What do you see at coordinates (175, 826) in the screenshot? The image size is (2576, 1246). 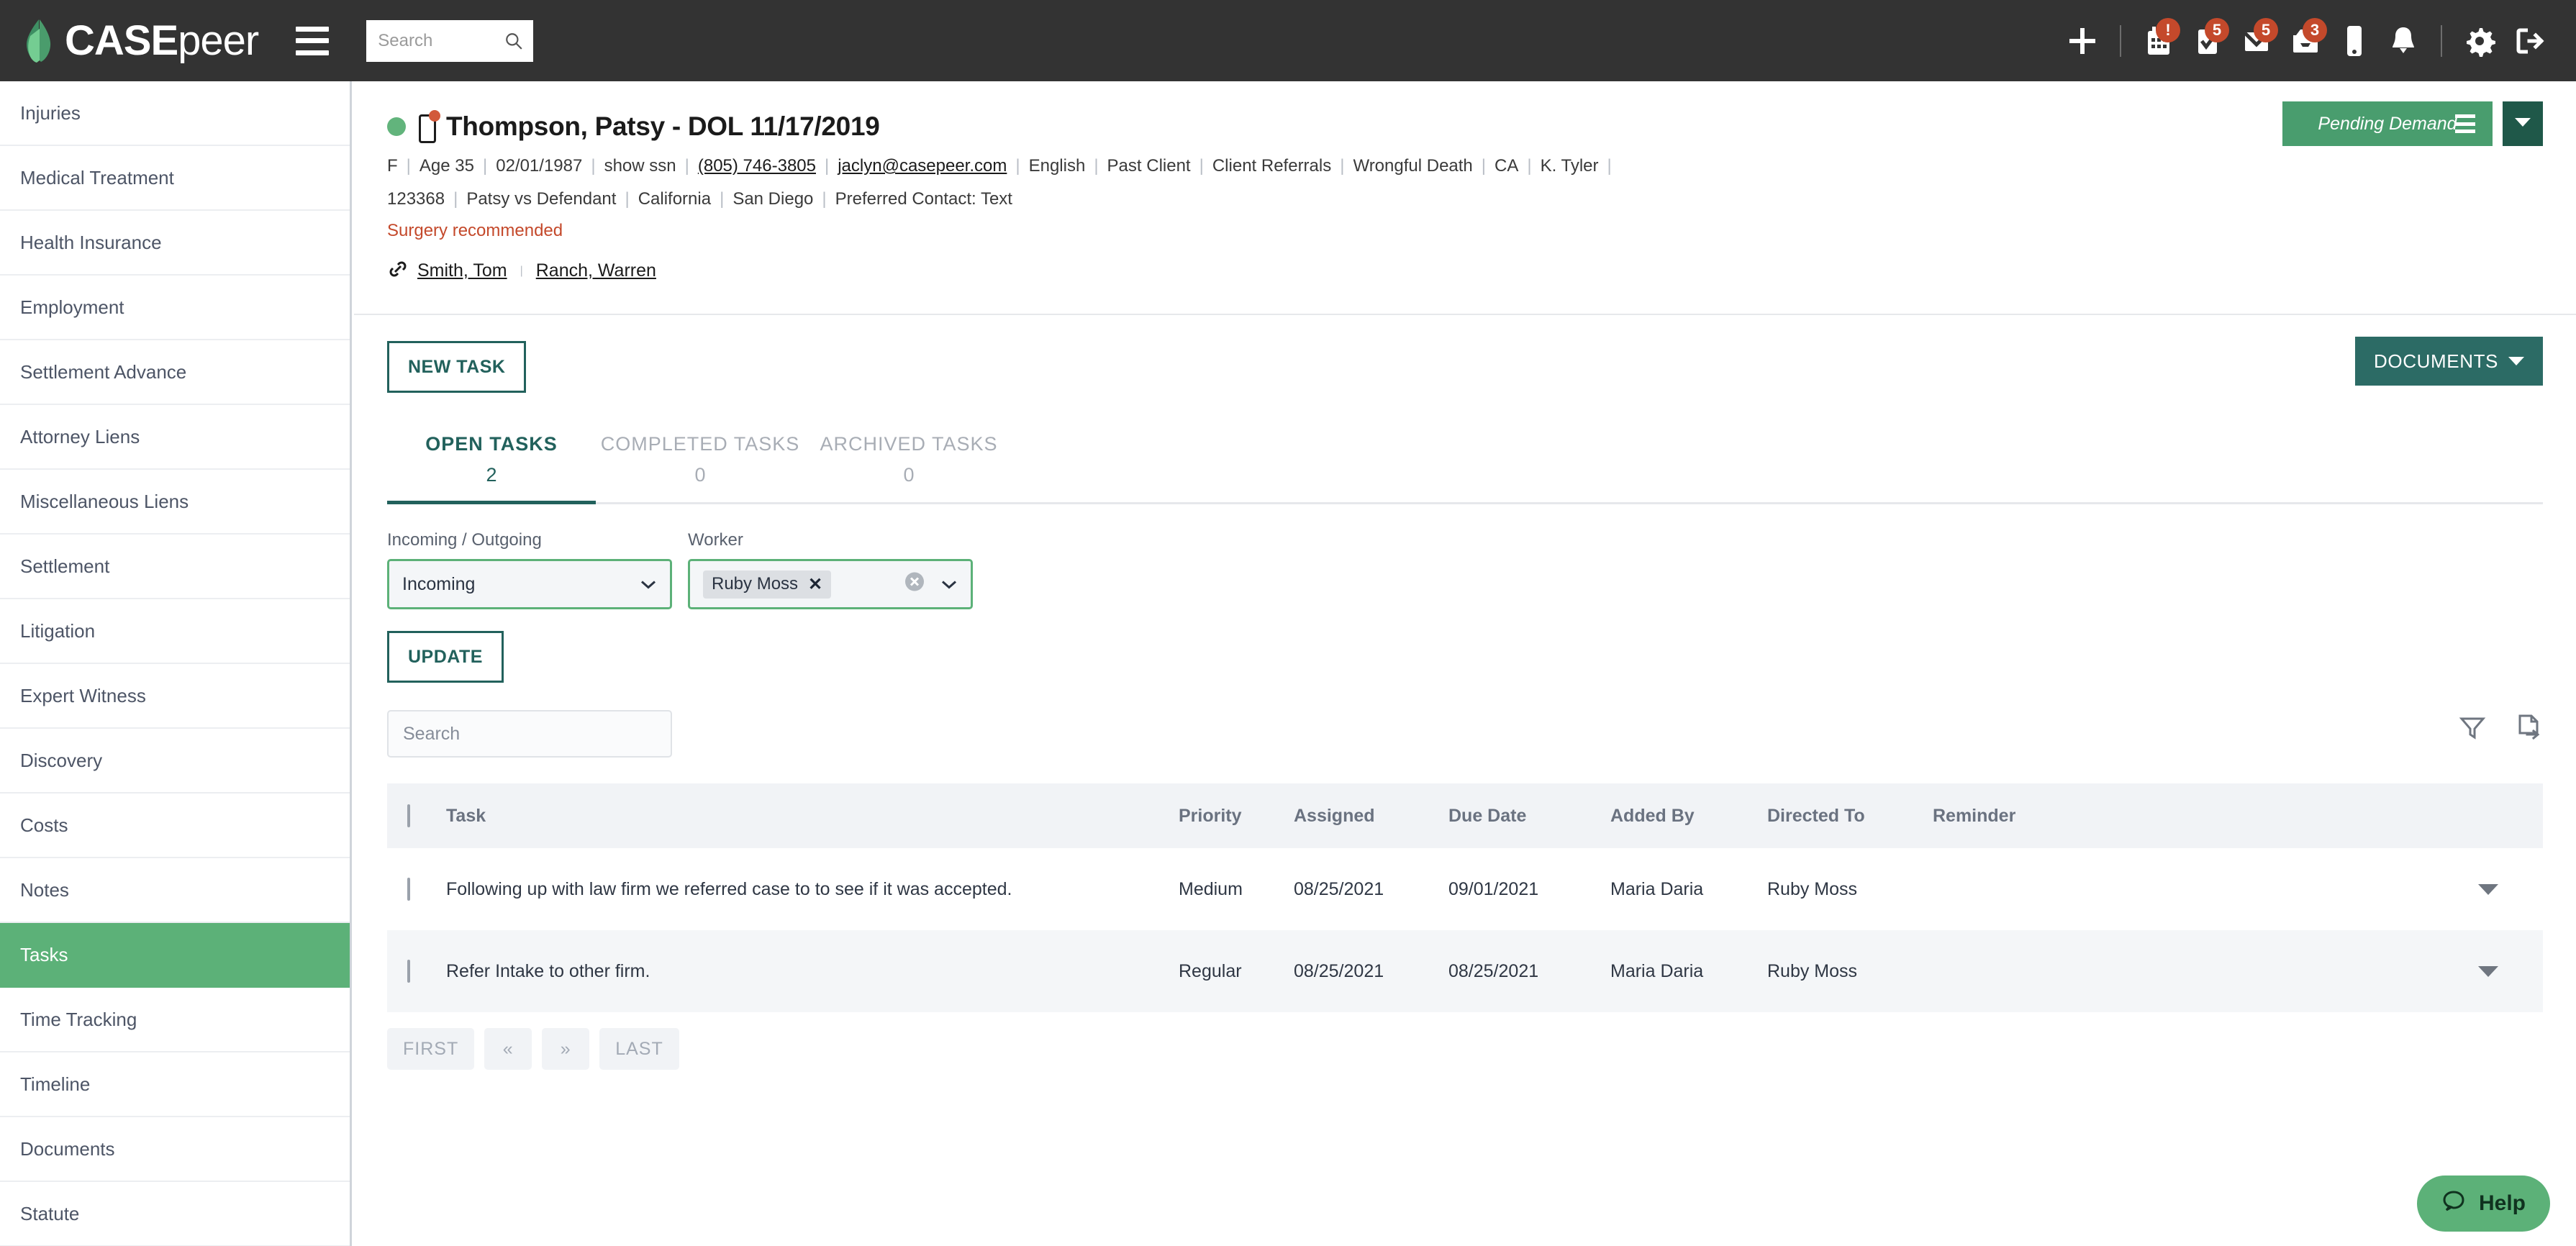 I see `sidebar-item-costs: Costs` at bounding box center [175, 826].